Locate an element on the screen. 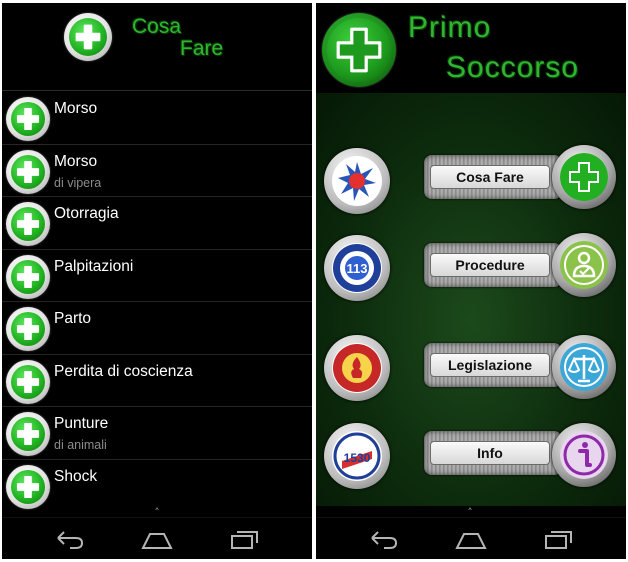  list-item-title: Otorragia is located at coordinates (86, 213).